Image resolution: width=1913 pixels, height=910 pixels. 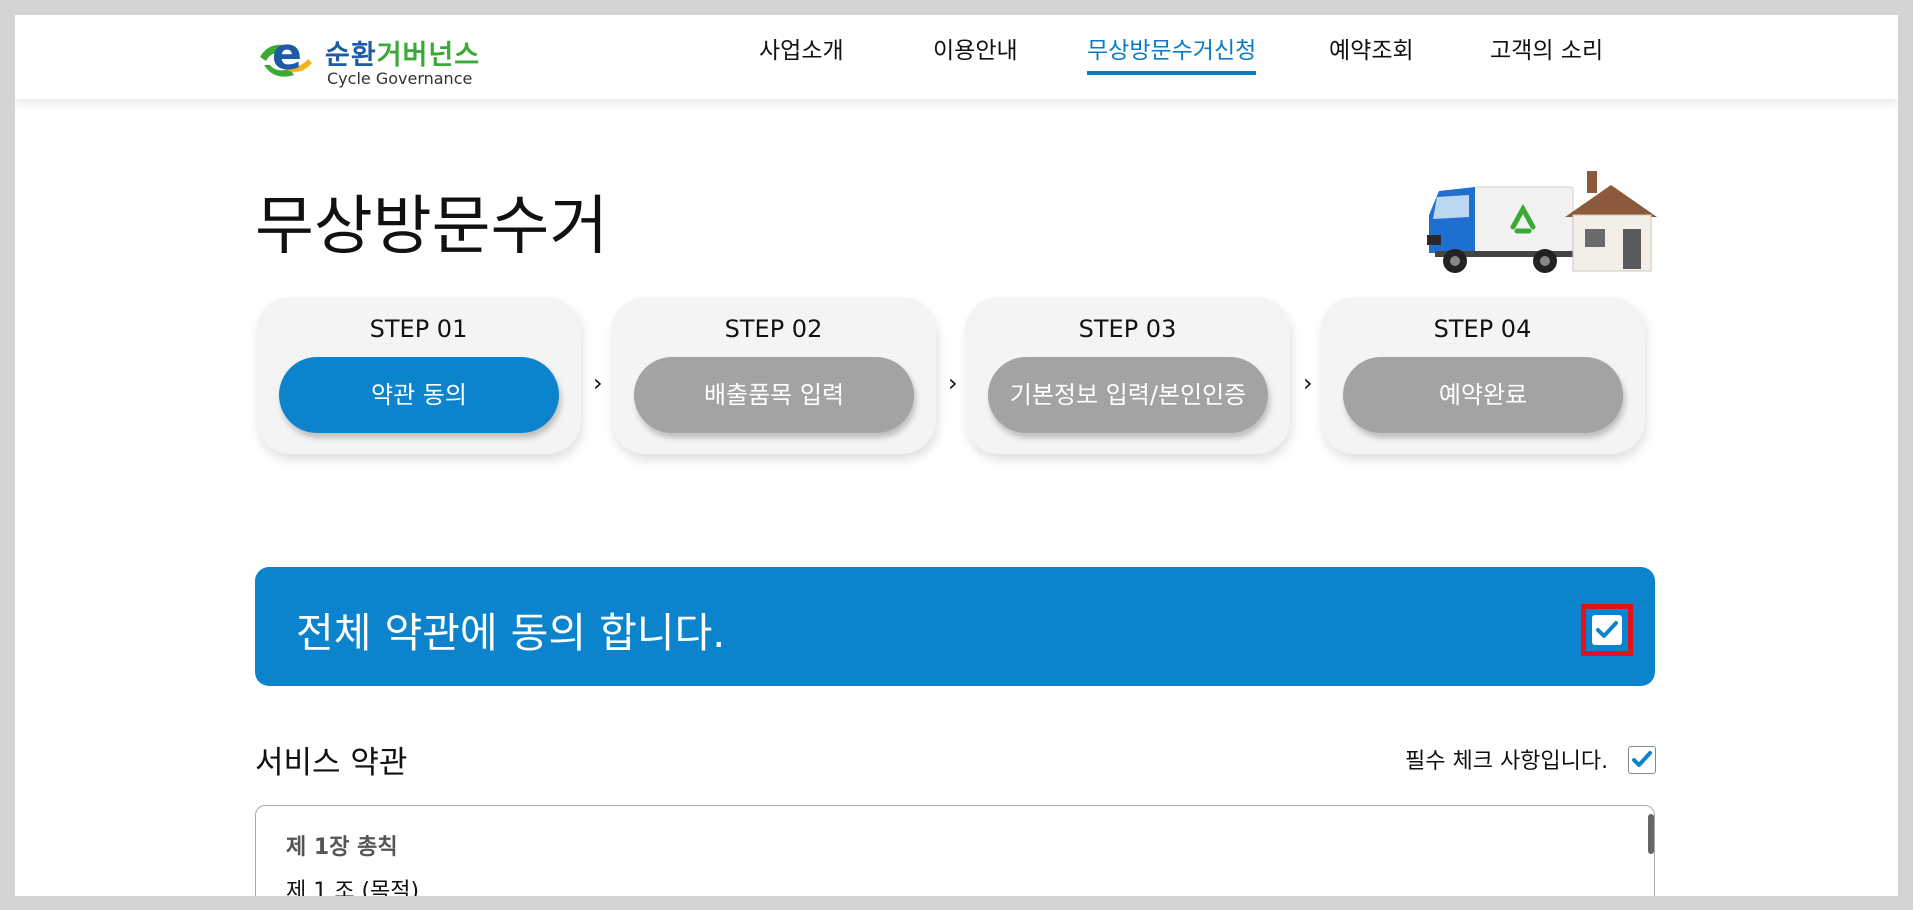 I want to click on step-card-3: STEP 03 기본정보 입력/본인인증, so click(x=1127, y=375).